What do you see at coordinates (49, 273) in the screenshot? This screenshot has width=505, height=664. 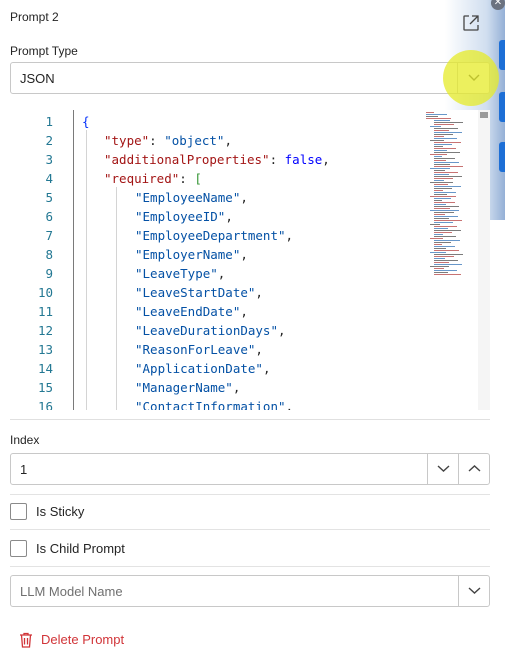 I see `line-number: 9` at bounding box center [49, 273].